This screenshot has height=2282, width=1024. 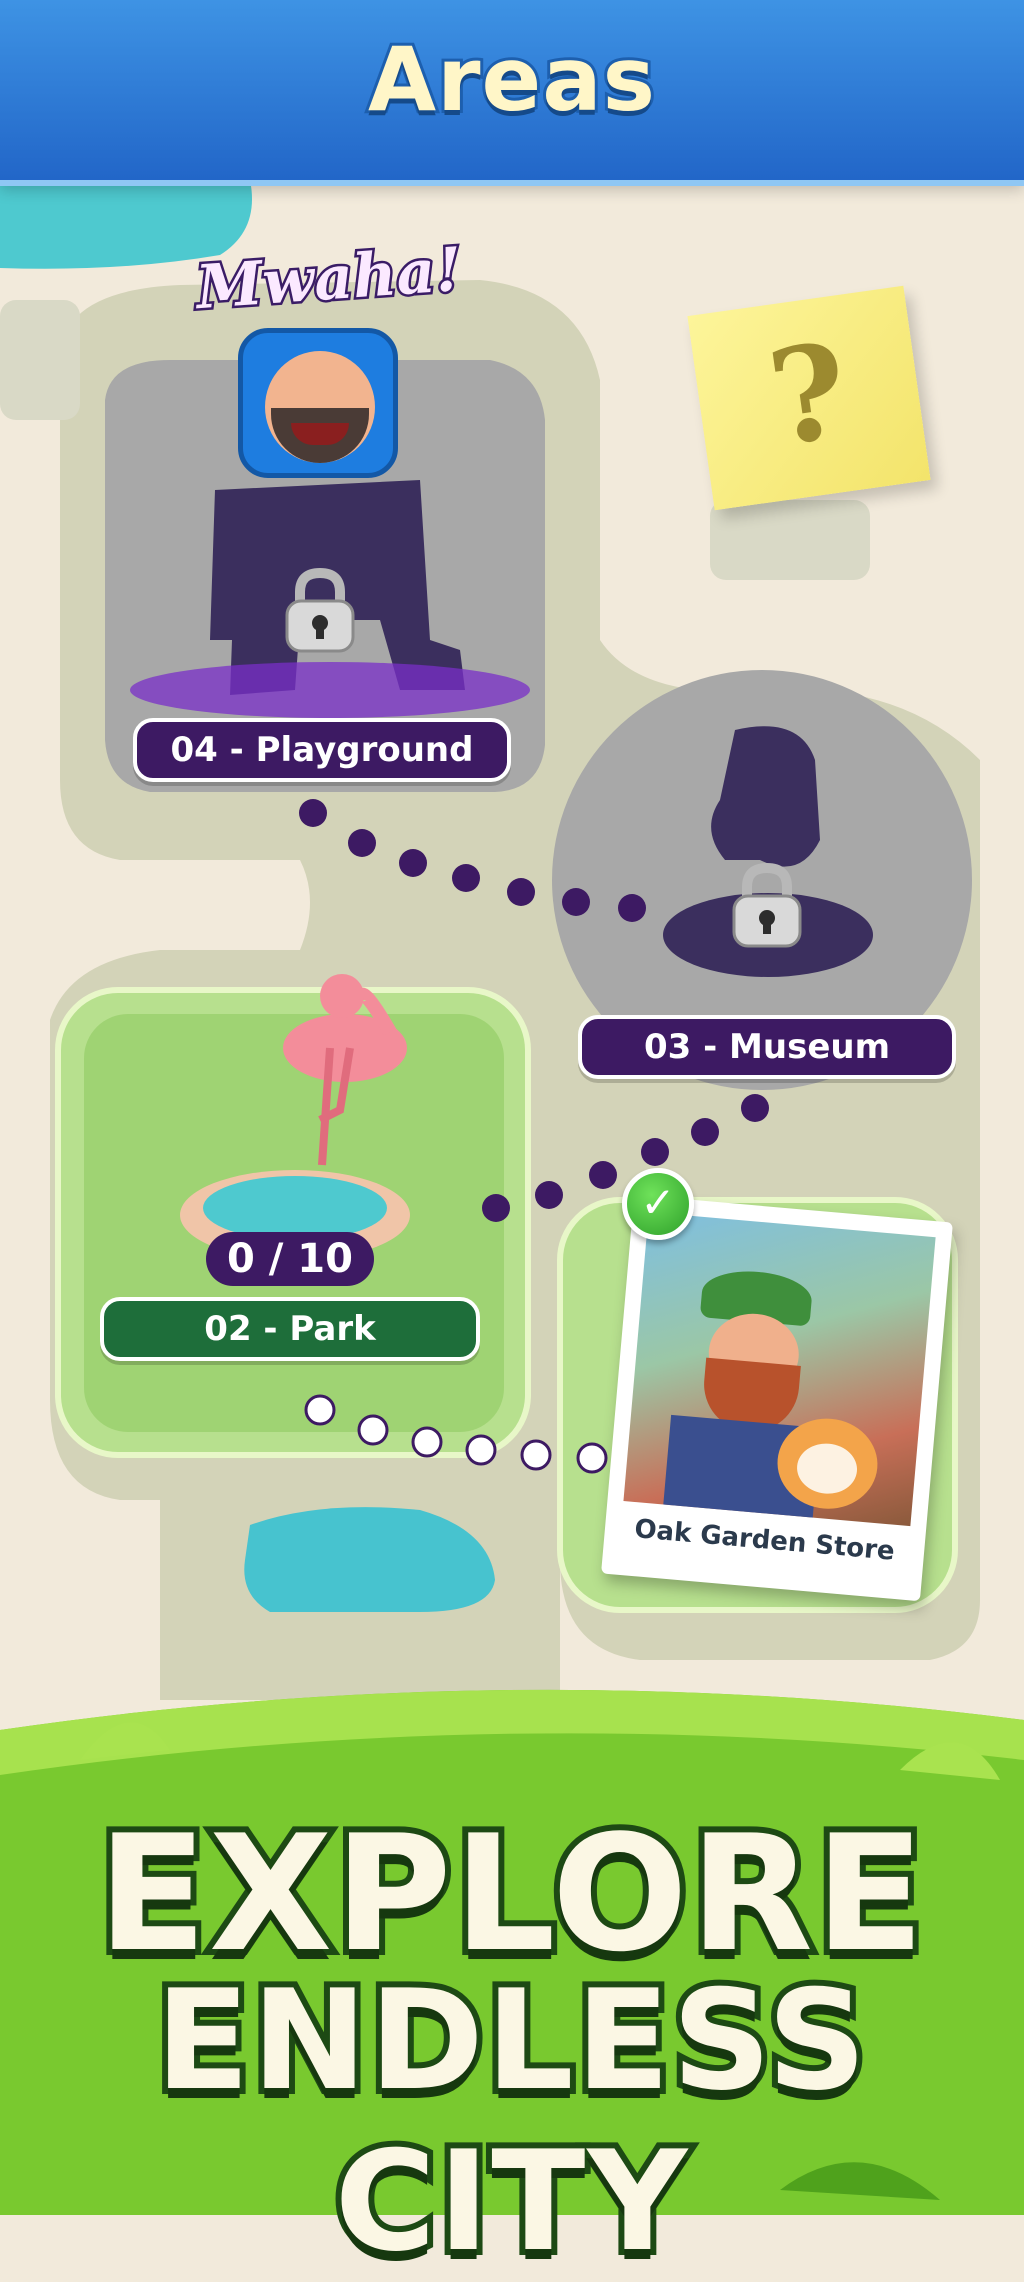 What do you see at coordinates (510, 2118) in the screenshot?
I see `promo-headline-line2: ENDLESS CITY` at bounding box center [510, 2118].